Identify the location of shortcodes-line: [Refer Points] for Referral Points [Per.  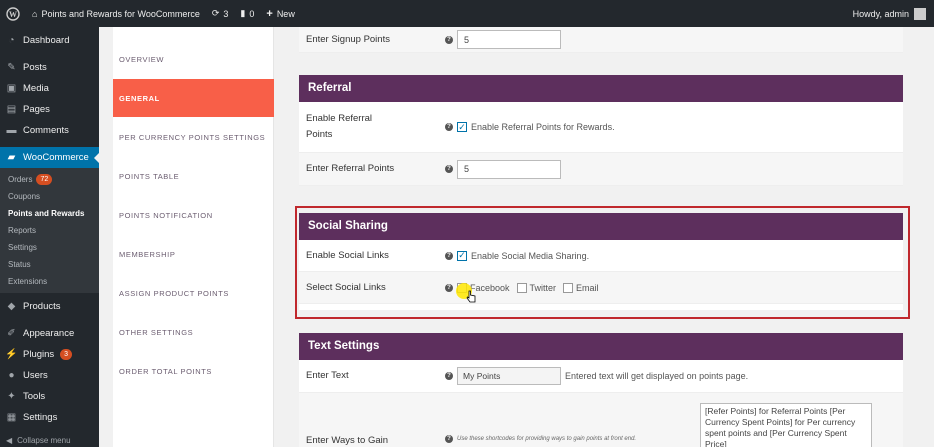
(775, 411).